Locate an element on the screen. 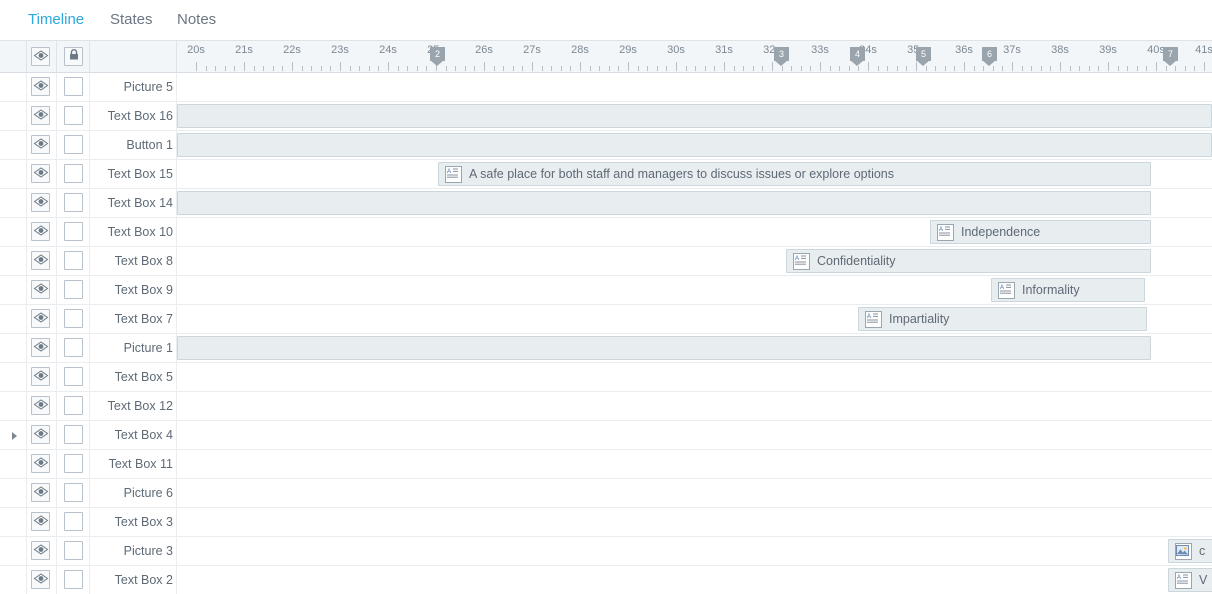 This screenshot has height=594, width=1212. timeline-bar: c is located at coordinates (1190, 551).